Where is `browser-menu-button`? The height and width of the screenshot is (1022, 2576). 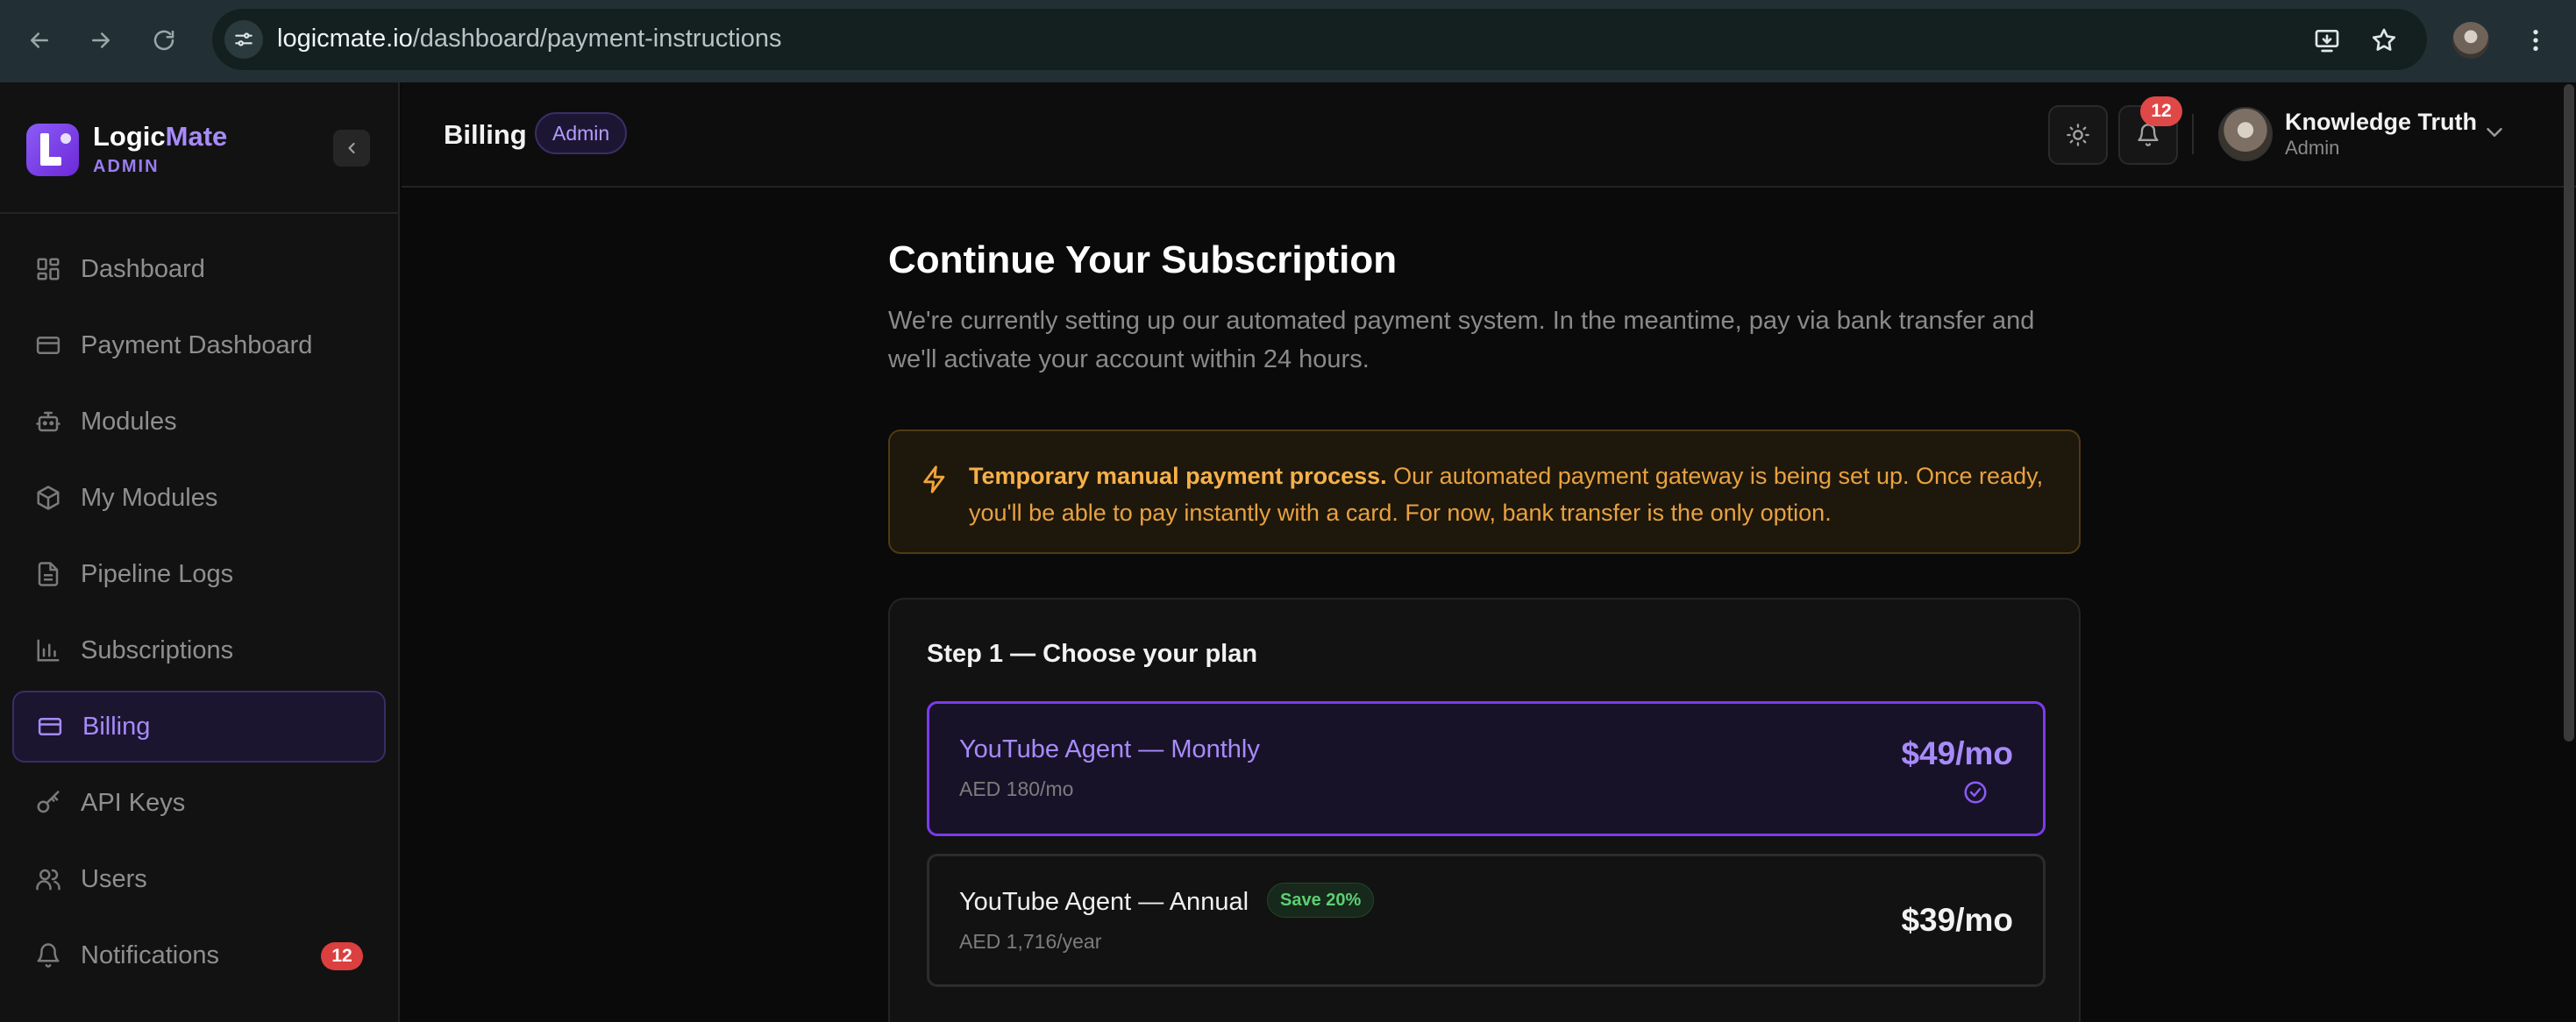 browser-menu-button is located at coordinates (2536, 40).